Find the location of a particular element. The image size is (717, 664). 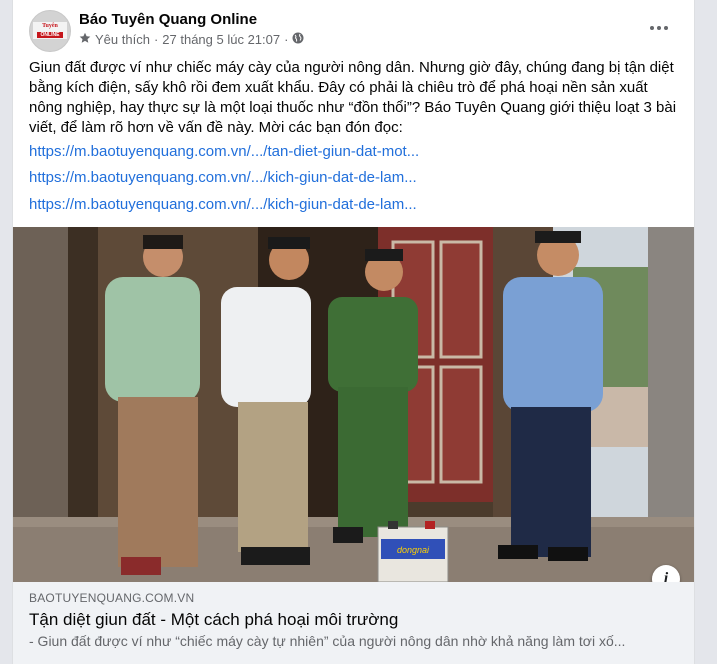

star-icon is located at coordinates (85, 39).